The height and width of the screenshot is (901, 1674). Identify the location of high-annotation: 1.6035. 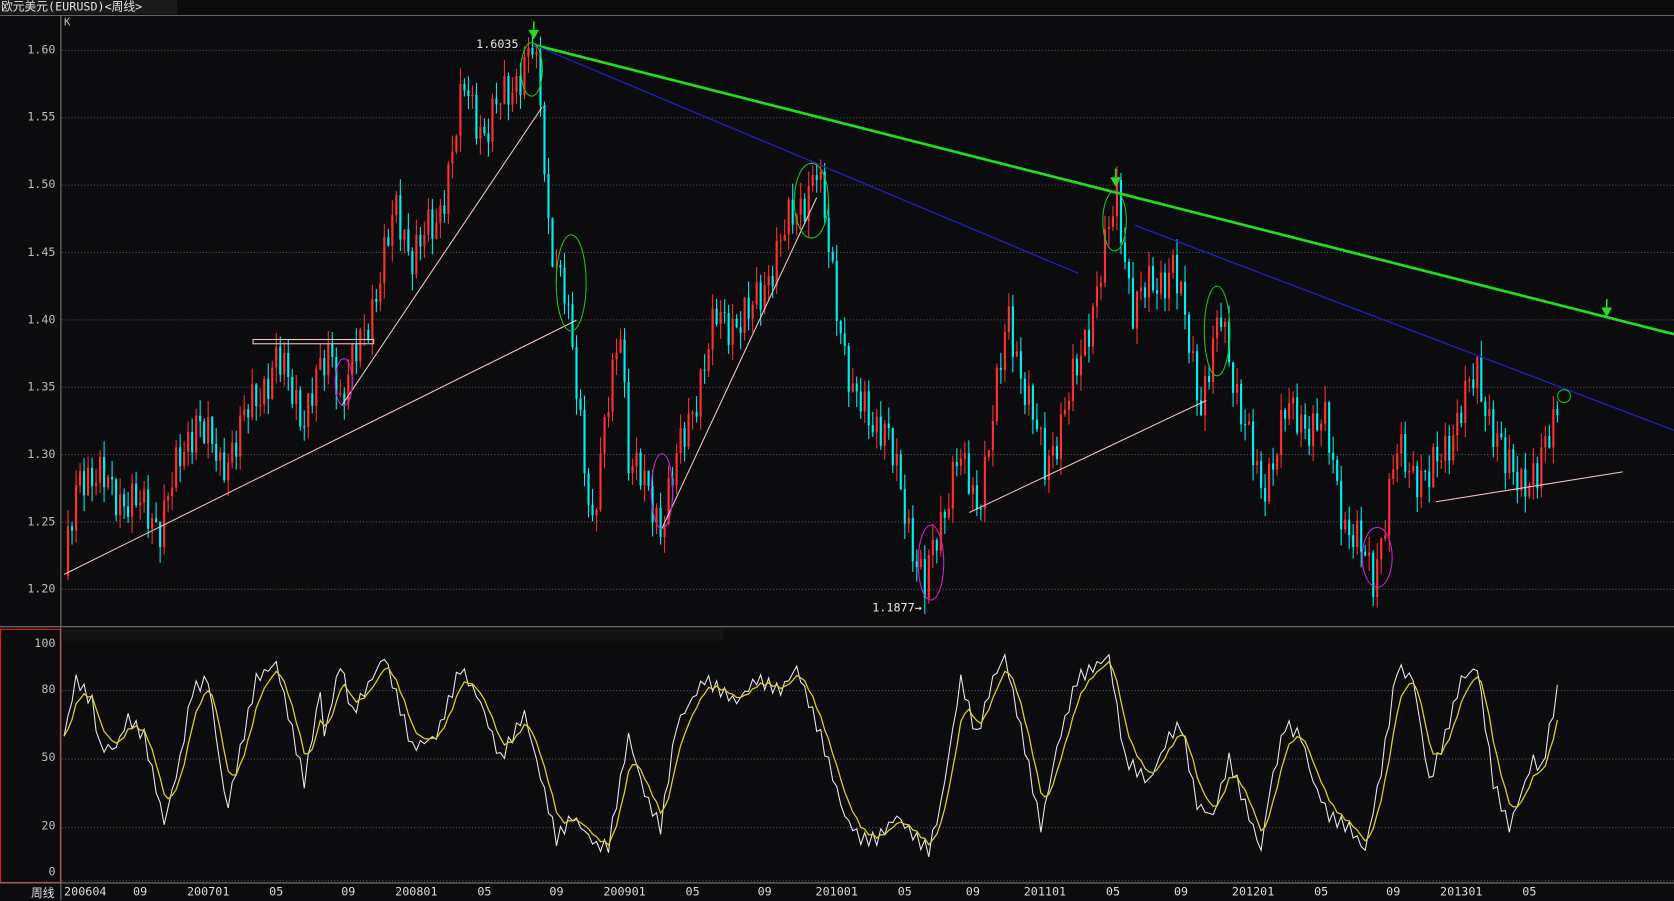
(497, 44).